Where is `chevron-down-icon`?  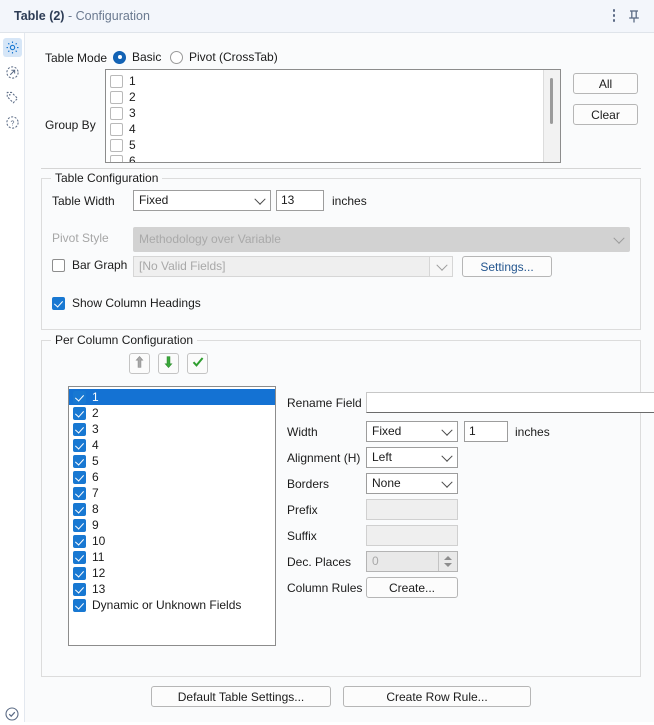
chevron-down-icon is located at coordinates (447, 456).